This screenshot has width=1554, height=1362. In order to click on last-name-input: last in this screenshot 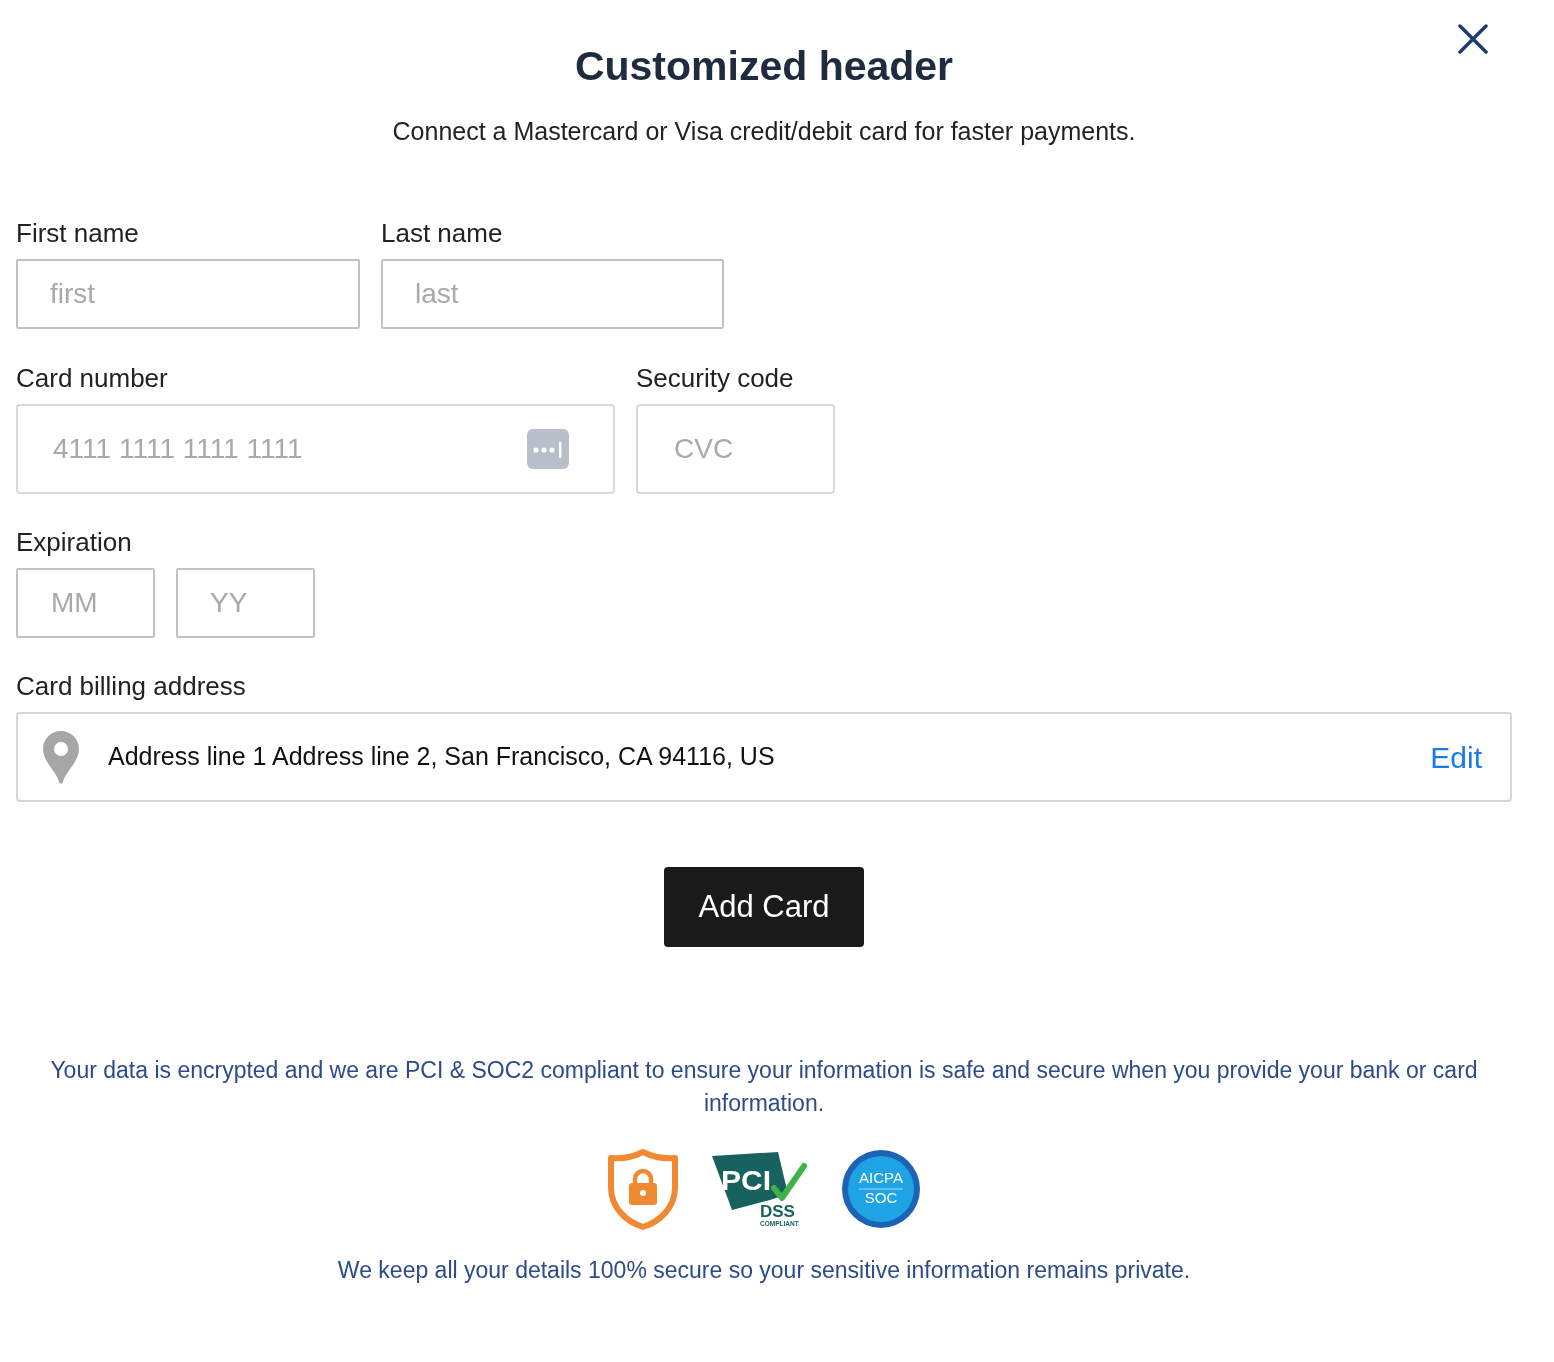, I will do `click(552, 294)`.